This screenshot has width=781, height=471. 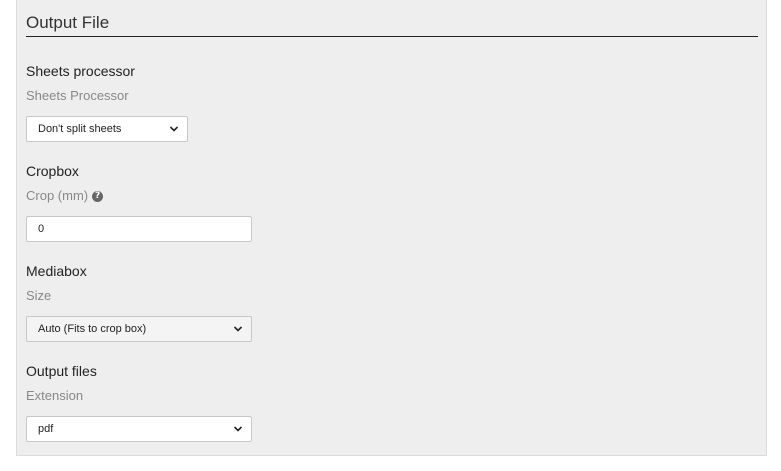 I want to click on sheets-processor-label: Sheets Processor, so click(x=77, y=95).